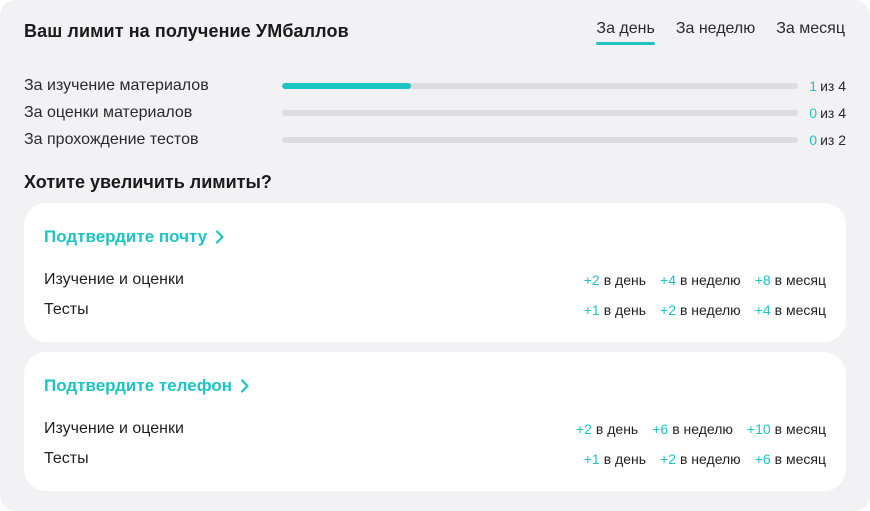  Describe the element at coordinates (435, 459) in the screenshot. I see `card-row-tests: Тесты +1 в день +2 в неделю +6 в месяц` at that location.